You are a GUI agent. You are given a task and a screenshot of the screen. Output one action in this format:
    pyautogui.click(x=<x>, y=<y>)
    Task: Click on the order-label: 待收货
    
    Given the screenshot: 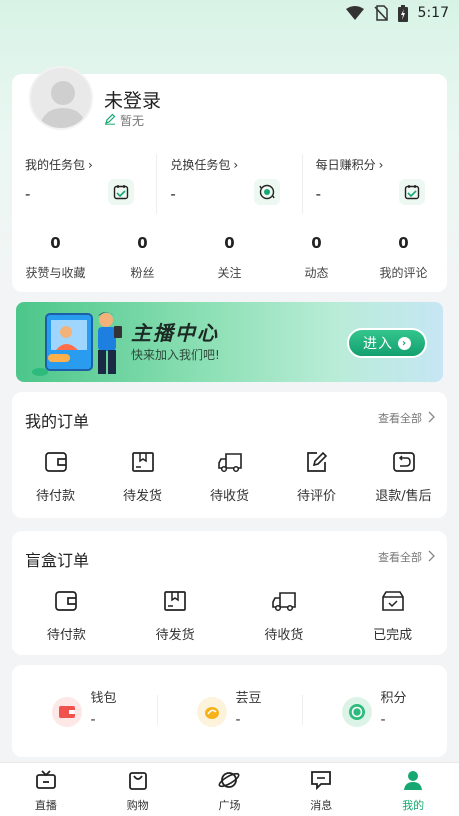 What is the action you would take?
    pyautogui.click(x=284, y=635)
    